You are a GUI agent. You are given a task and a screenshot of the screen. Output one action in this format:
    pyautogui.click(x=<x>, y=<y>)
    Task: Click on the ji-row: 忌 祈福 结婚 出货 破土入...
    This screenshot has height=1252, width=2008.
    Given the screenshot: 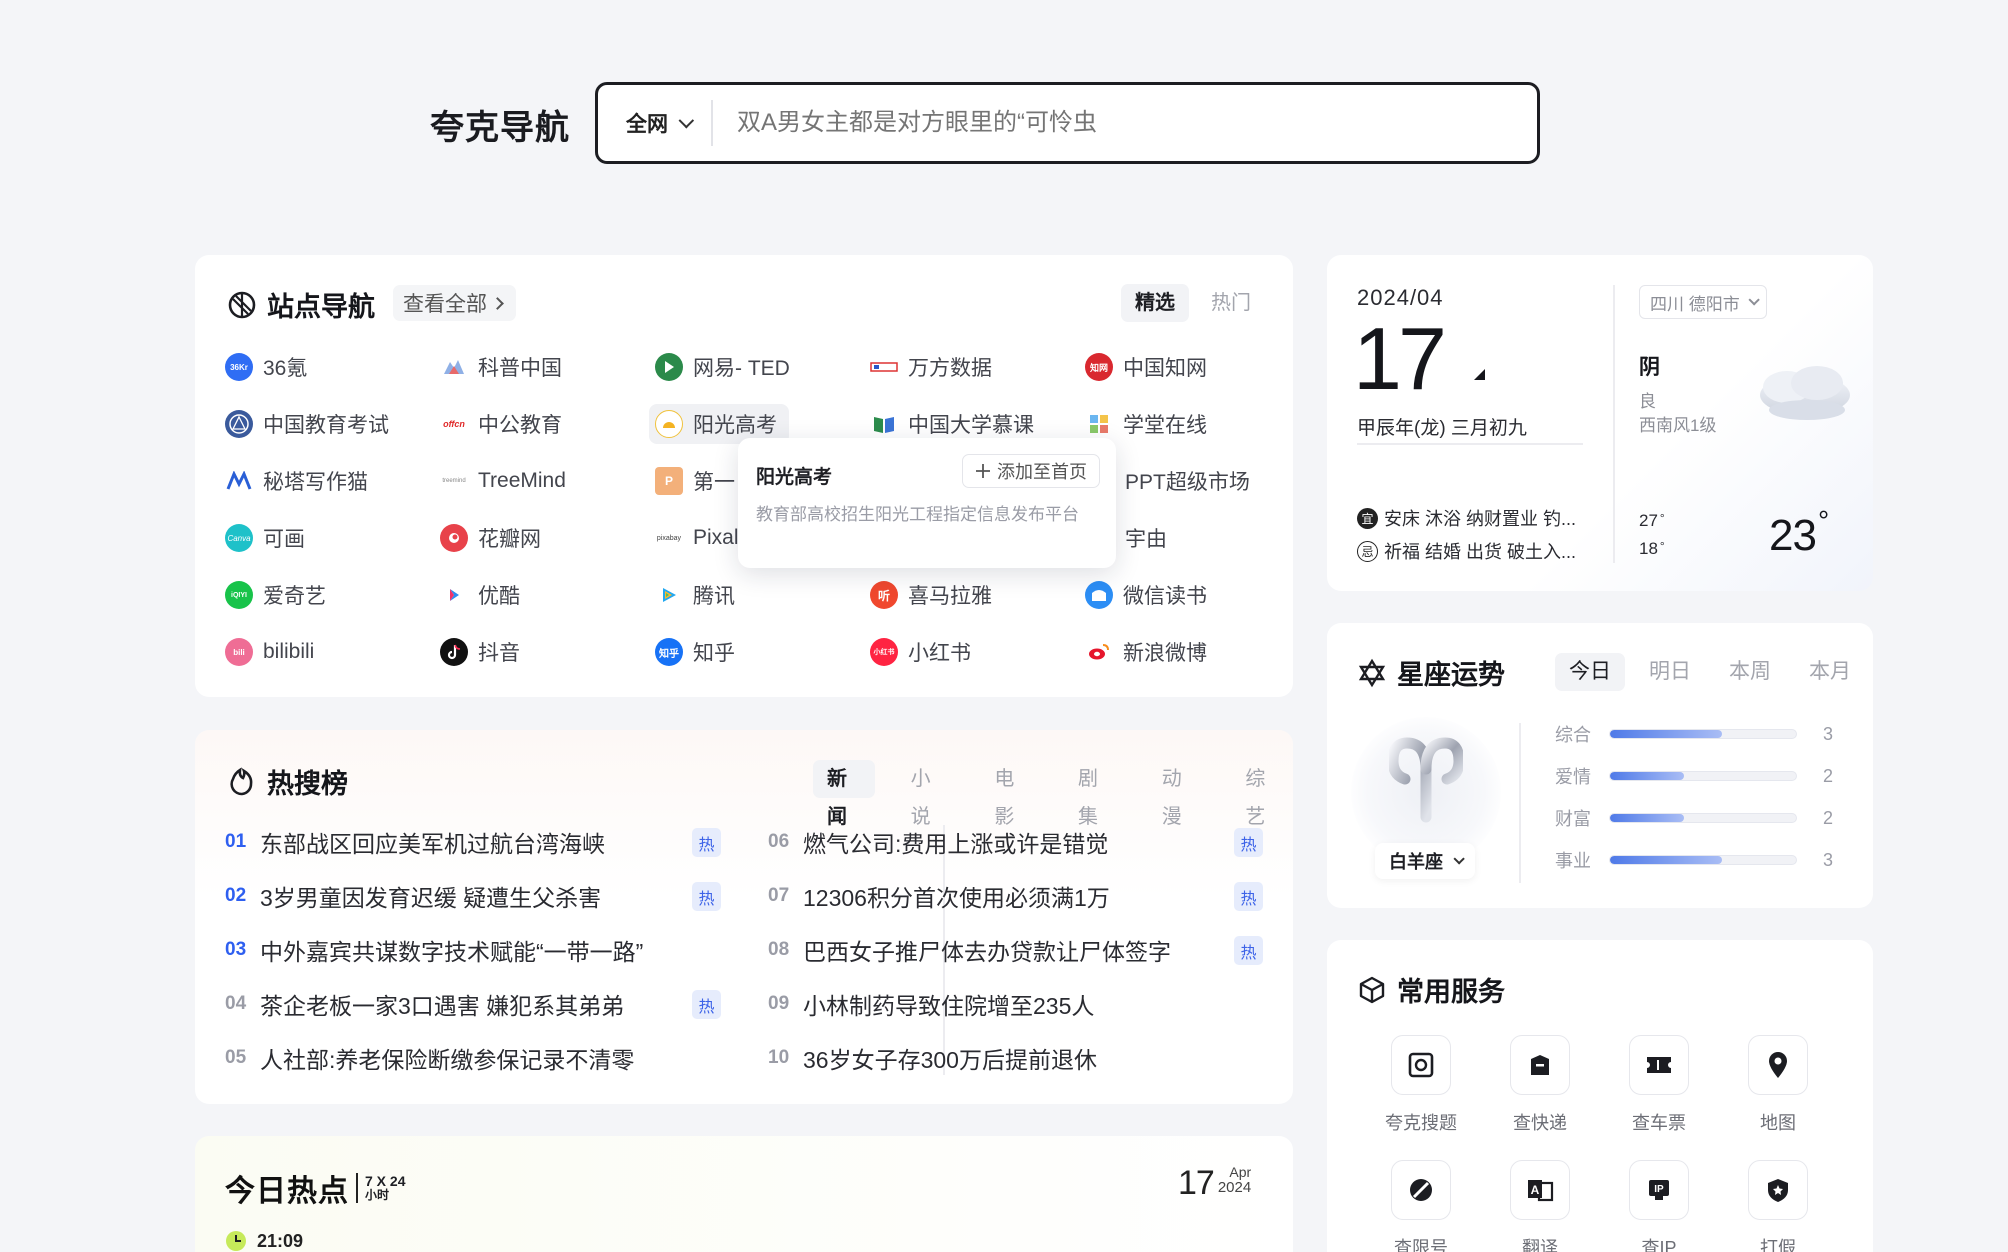 What is the action you would take?
    pyautogui.click(x=1466, y=551)
    